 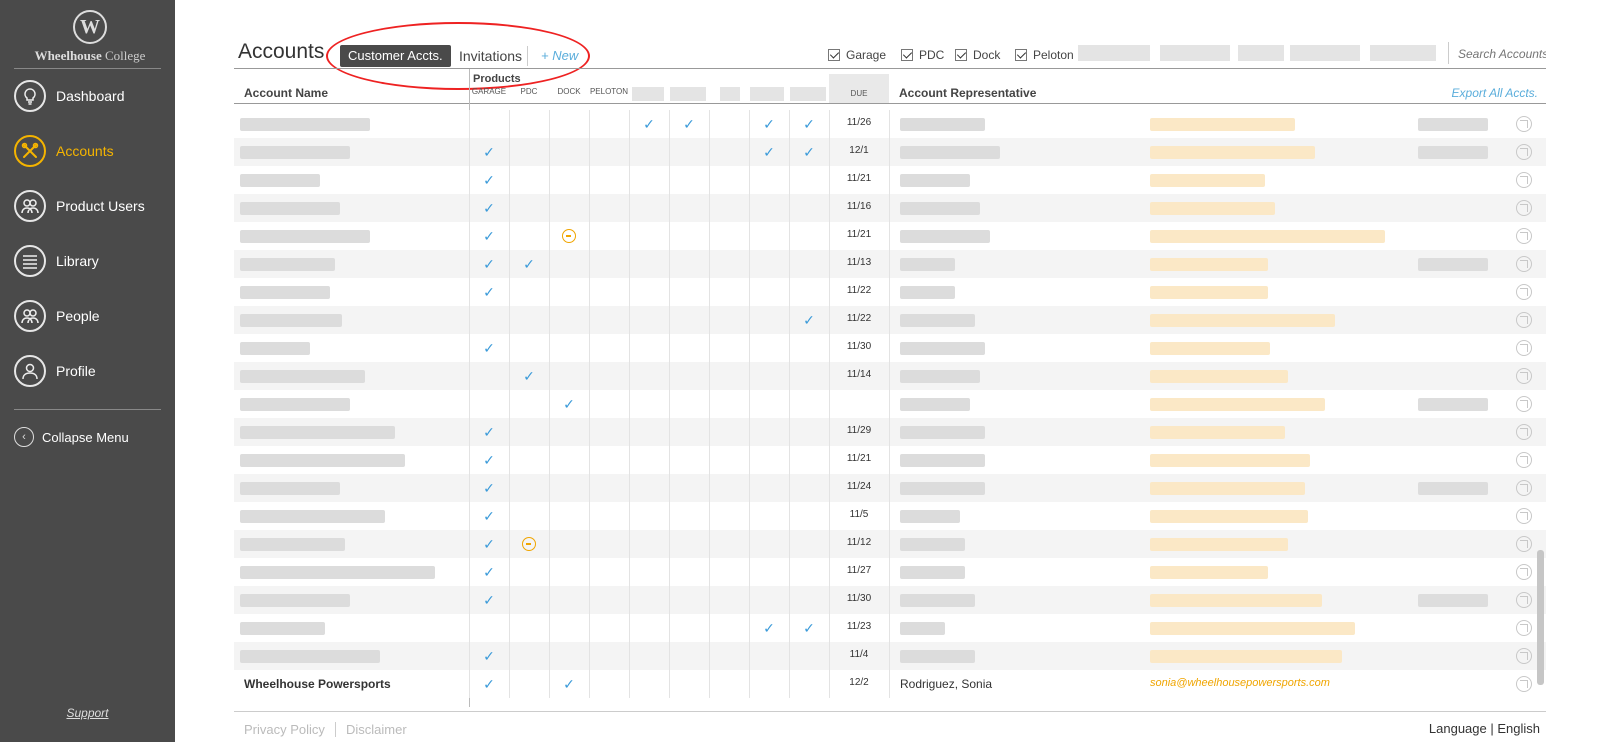 I want to click on account-name-header: Account Name, so click(x=286, y=93).